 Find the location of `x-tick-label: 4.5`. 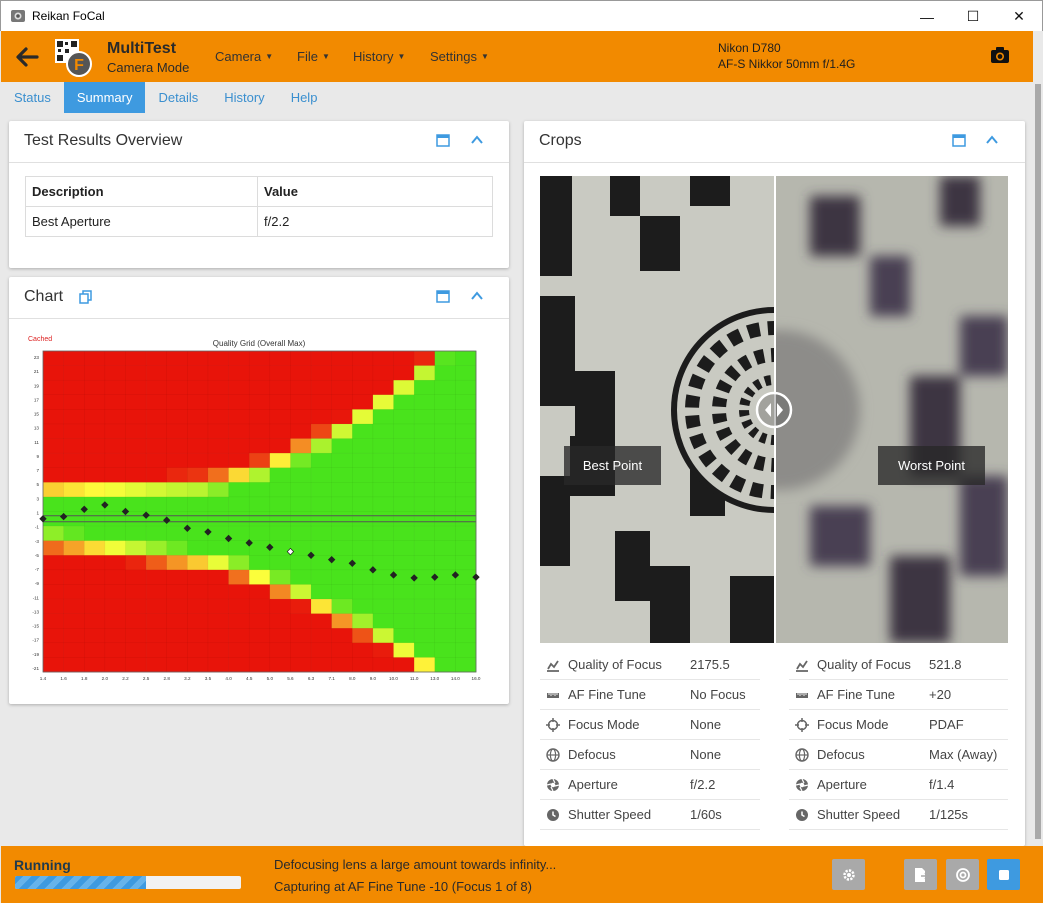

x-tick-label: 4.5 is located at coordinates (249, 678).